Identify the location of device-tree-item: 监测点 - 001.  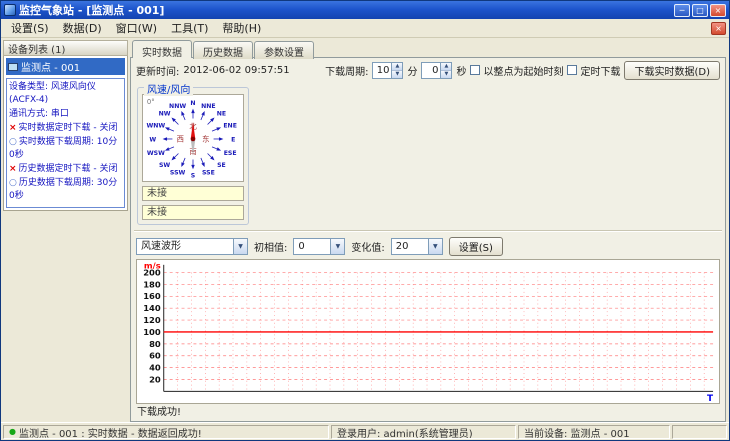
(65, 66).